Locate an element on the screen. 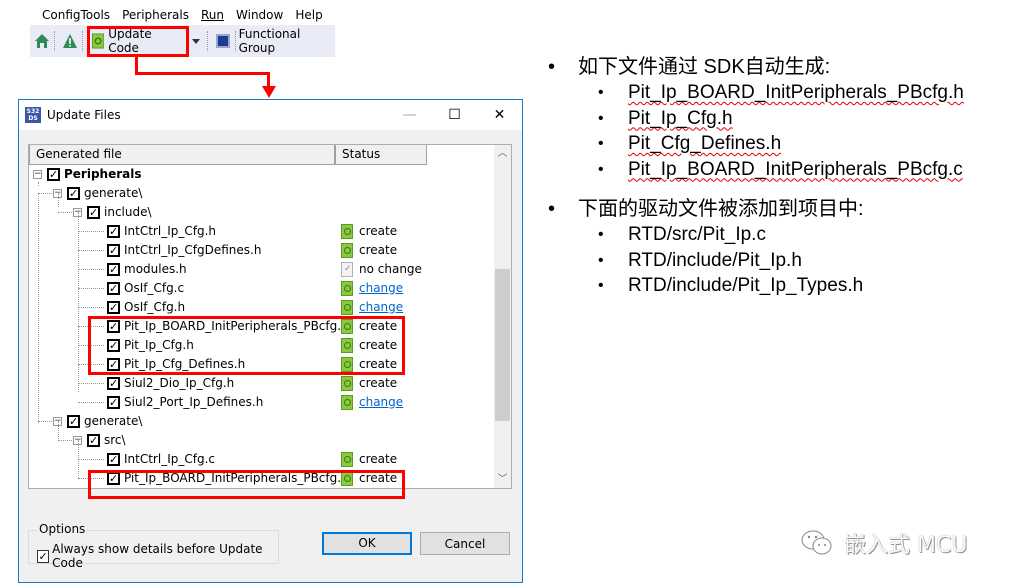  no-change-icon is located at coordinates (347, 269).